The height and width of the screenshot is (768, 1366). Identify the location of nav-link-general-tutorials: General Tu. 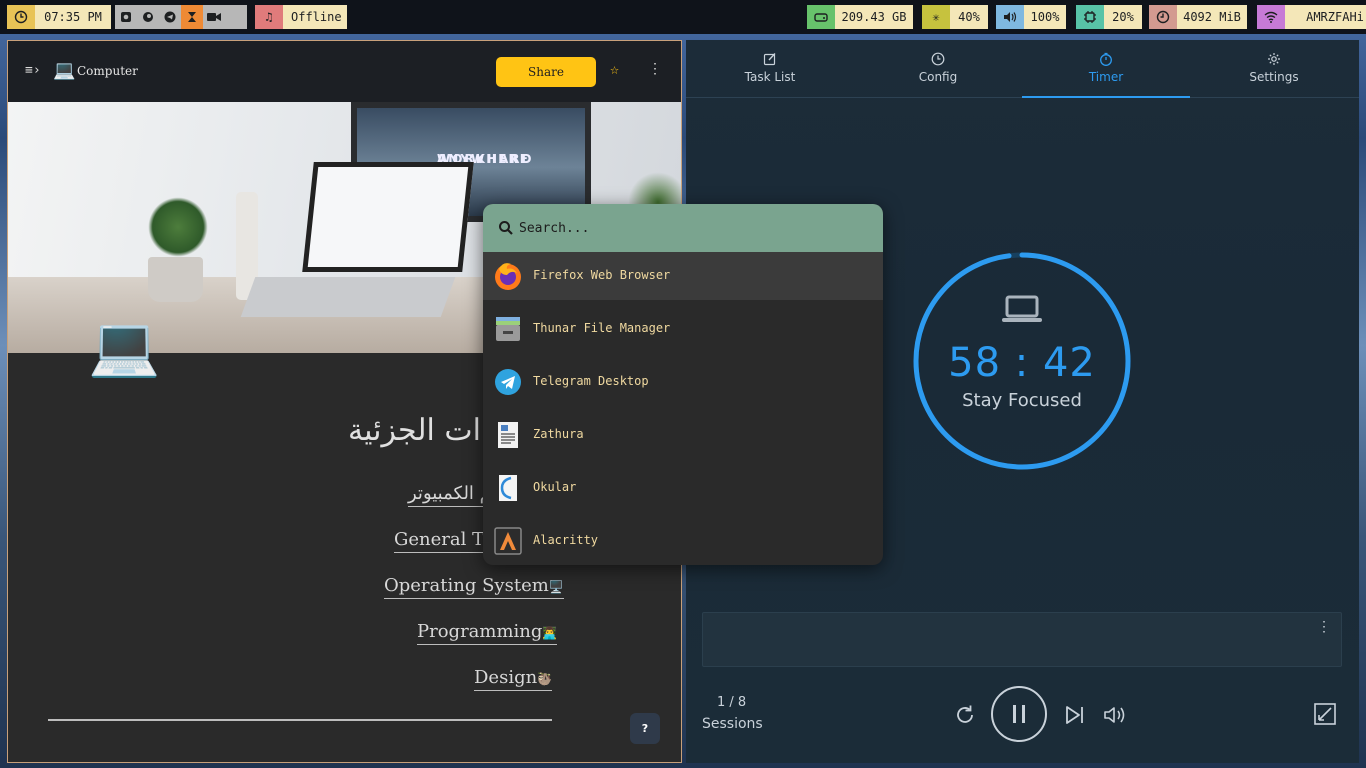
(445, 541).